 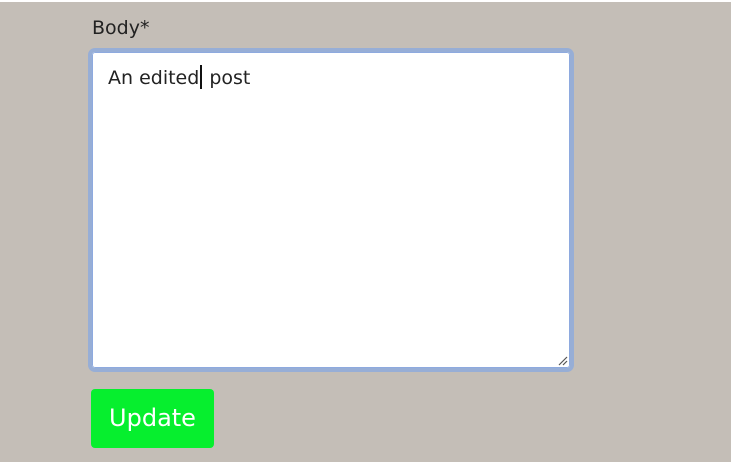 What do you see at coordinates (227, 78) in the screenshot?
I see `body-text-after-caret: post` at bounding box center [227, 78].